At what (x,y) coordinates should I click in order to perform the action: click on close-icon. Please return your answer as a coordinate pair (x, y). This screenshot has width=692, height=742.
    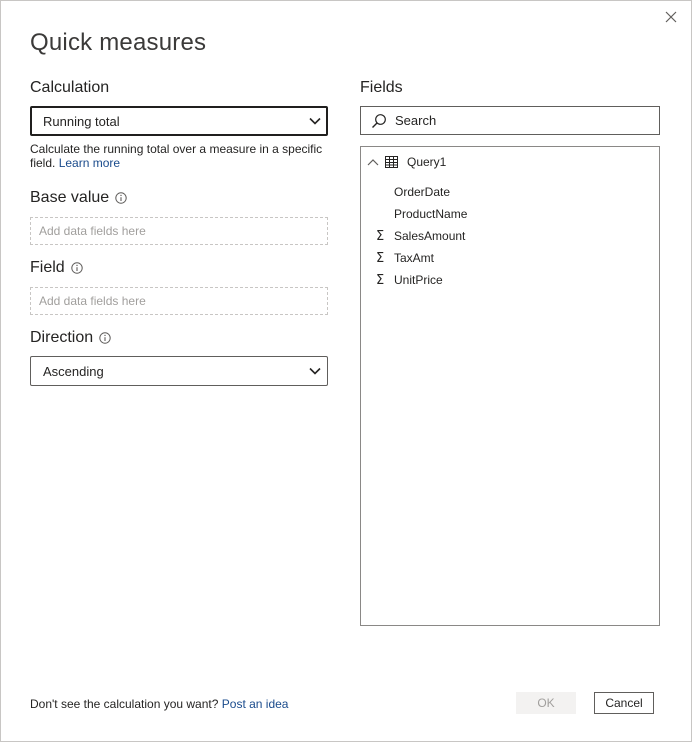
    Looking at the image, I should click on (671, 17).